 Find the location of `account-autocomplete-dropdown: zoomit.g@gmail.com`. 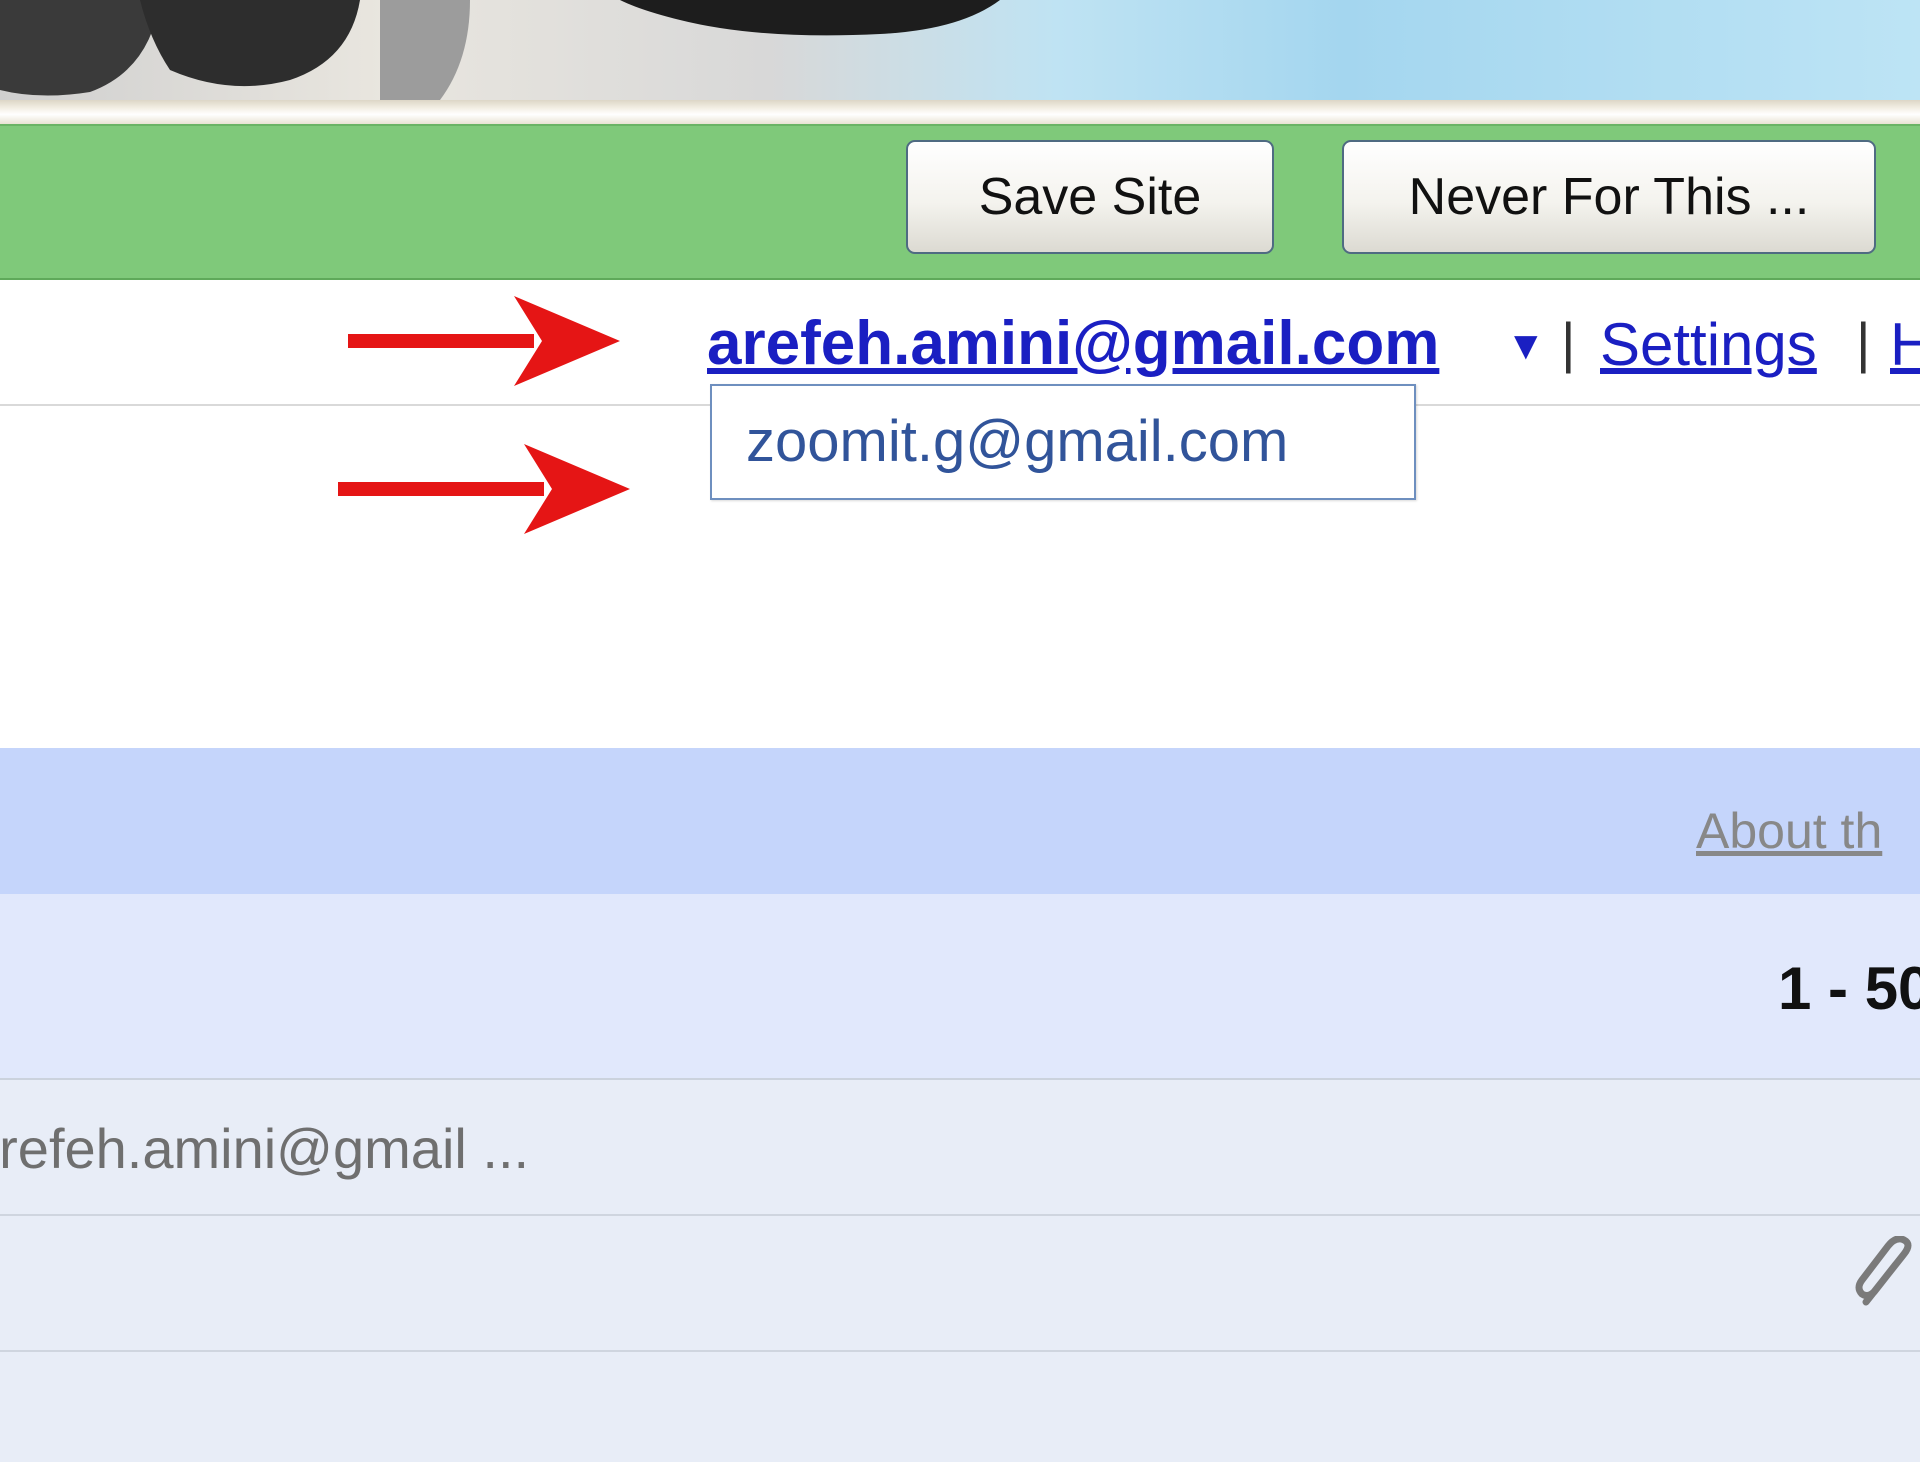

account-autocomplete-dropdown: zoomit.g@gmail.com is located at coordinates (1063, 442).